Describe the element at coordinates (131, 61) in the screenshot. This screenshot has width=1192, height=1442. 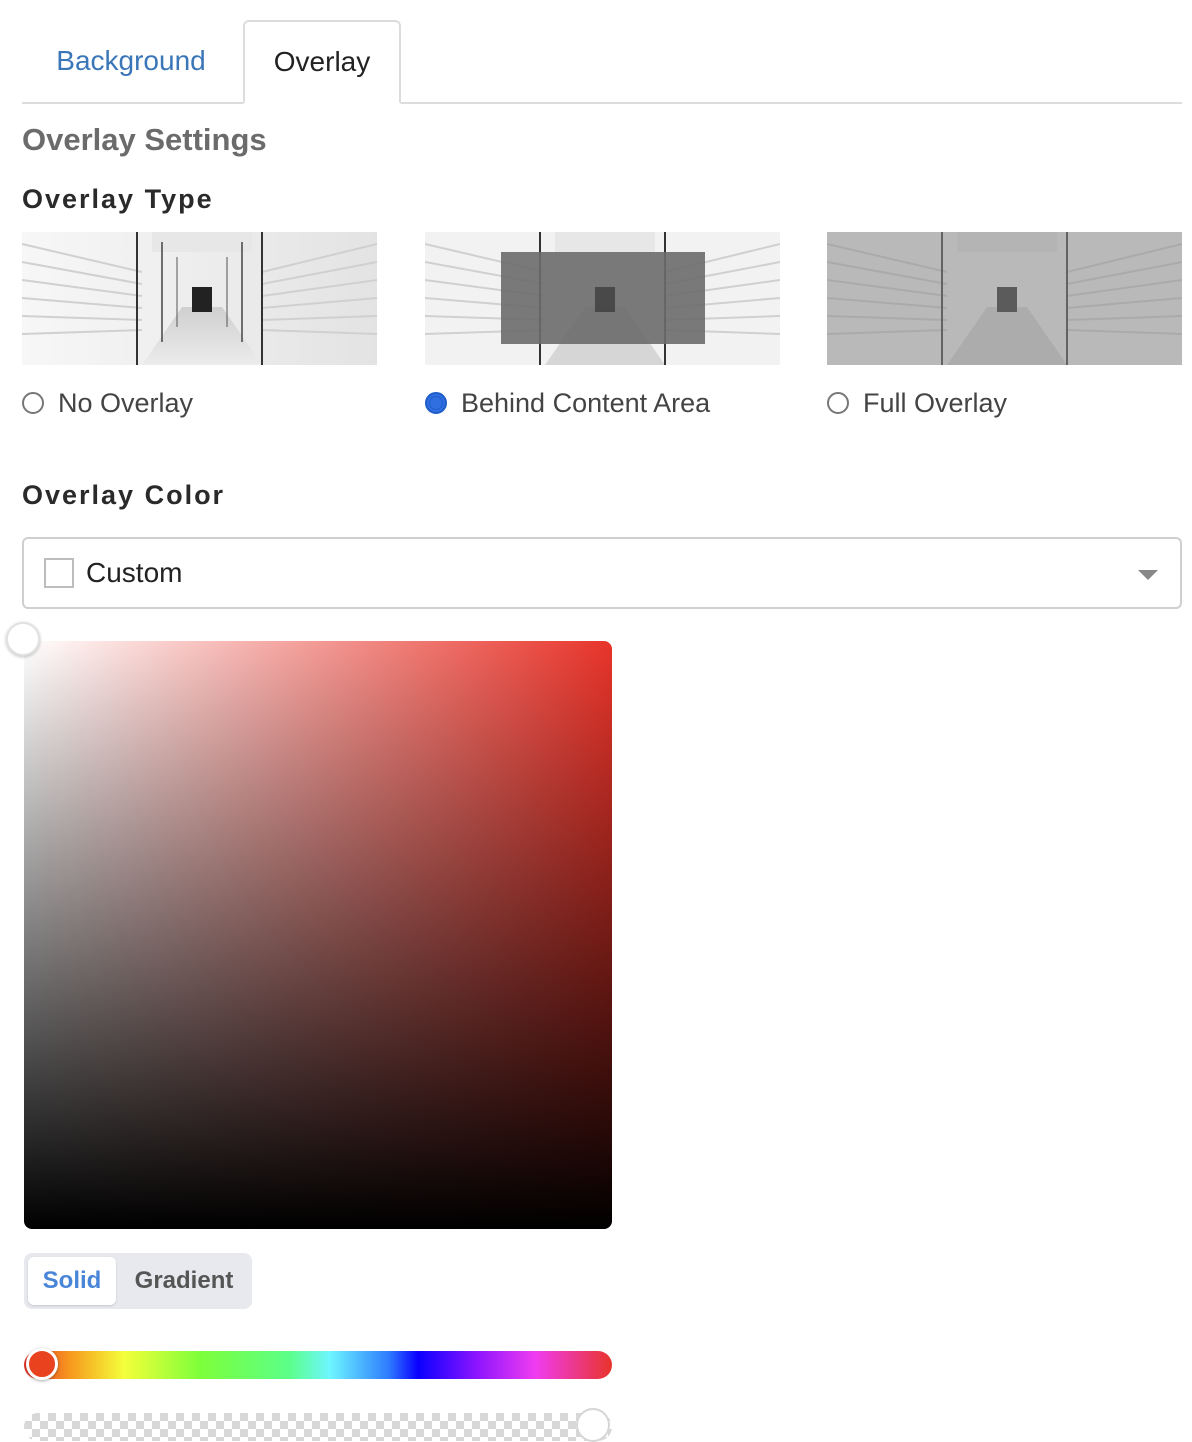
I see `tab-background: Background` at that location.